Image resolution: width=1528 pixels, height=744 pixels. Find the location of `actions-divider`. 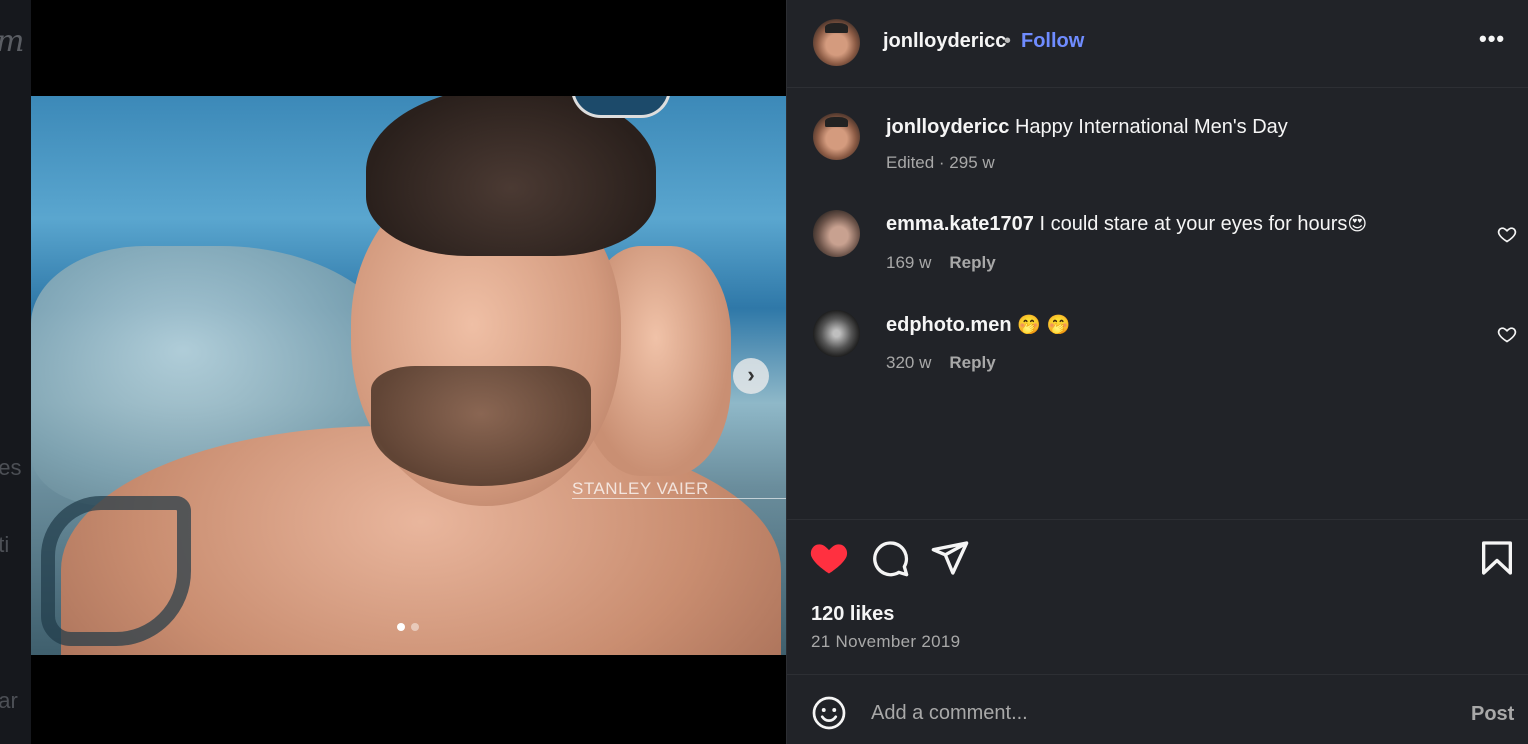

actions-divider is located at coordinates (1157, 519).